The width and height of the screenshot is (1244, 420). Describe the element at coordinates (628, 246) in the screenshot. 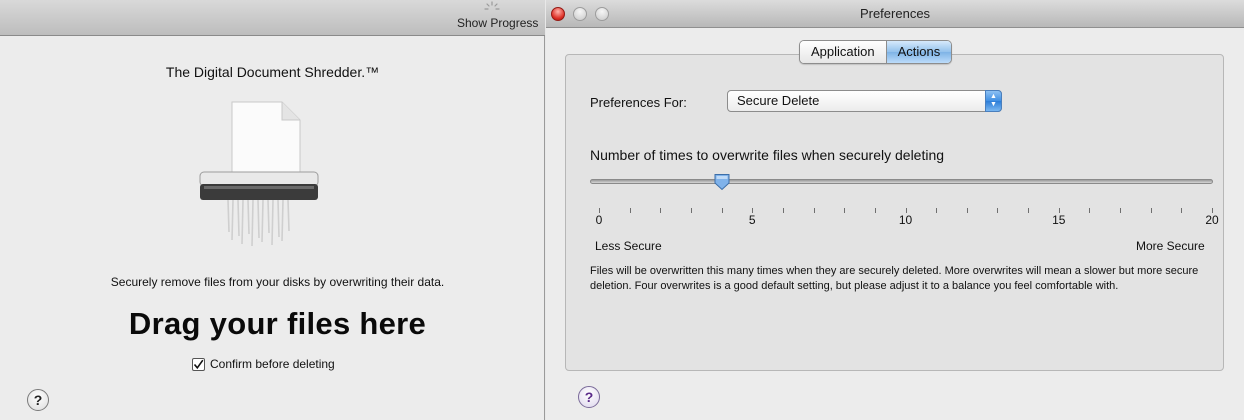

I see `less-secure-label: Less Secure` at that location.